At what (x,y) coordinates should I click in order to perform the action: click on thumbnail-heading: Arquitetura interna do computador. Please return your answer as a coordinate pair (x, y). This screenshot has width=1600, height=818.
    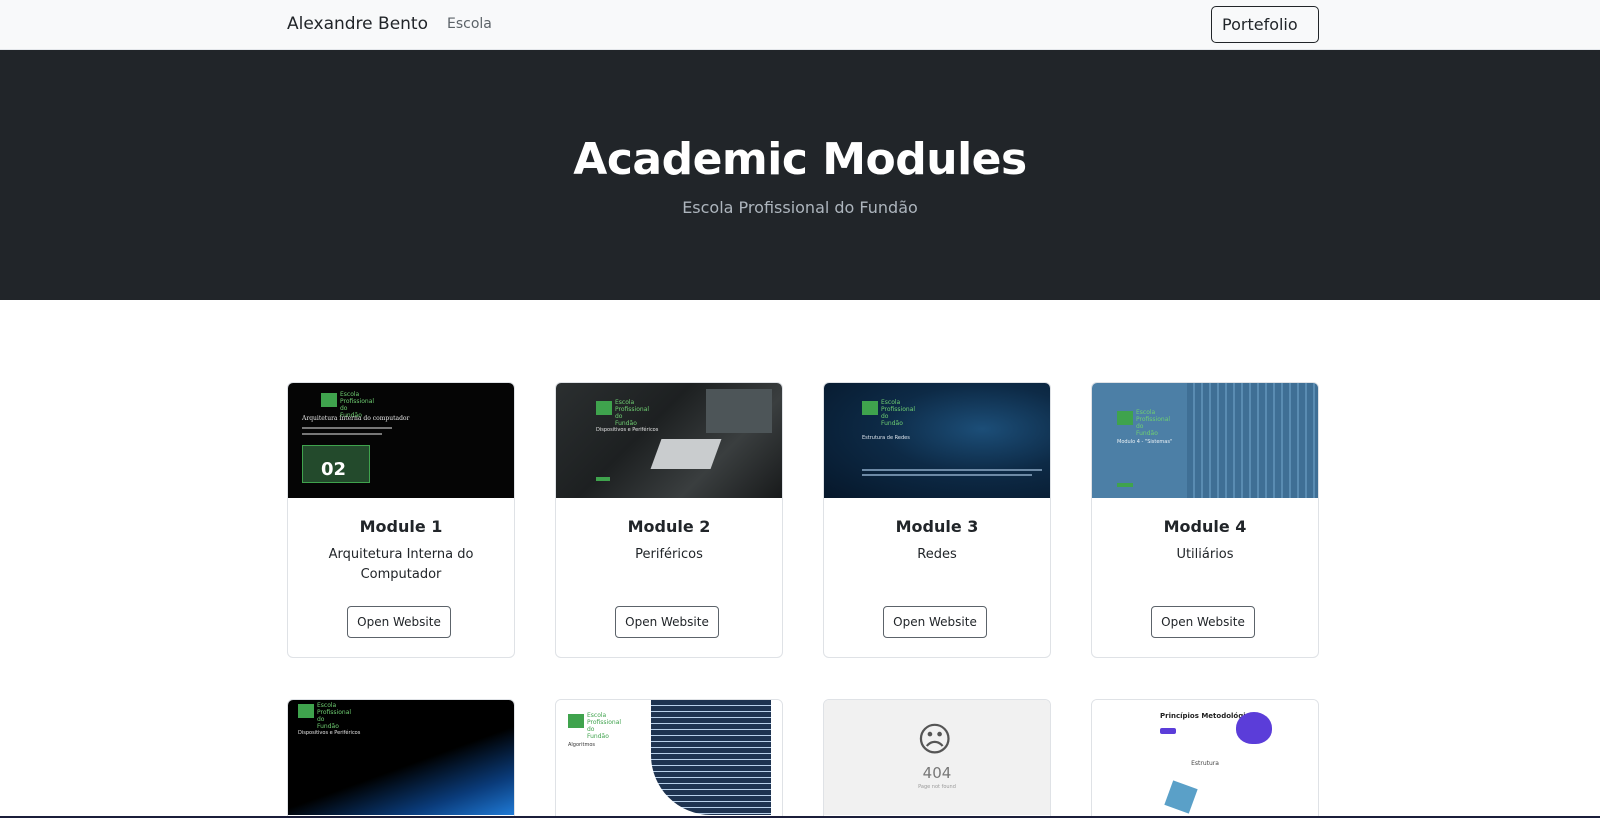
    Looking at the image, I should click on (356, 418).